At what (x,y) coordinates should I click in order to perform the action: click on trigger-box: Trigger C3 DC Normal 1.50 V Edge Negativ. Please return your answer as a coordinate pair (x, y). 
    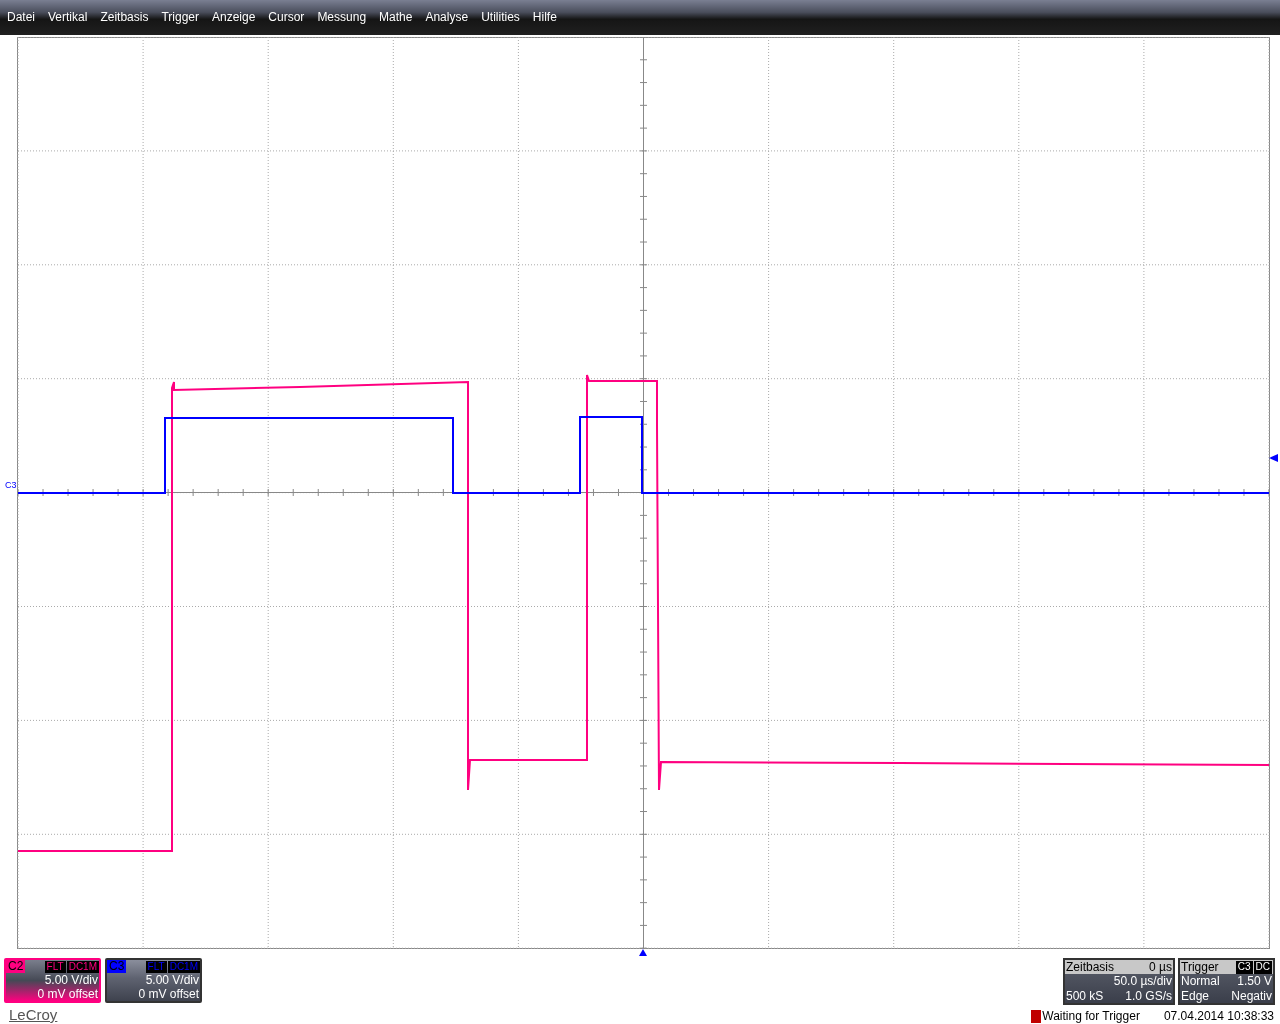
    Looking at the image, I should click on (1226, 981).